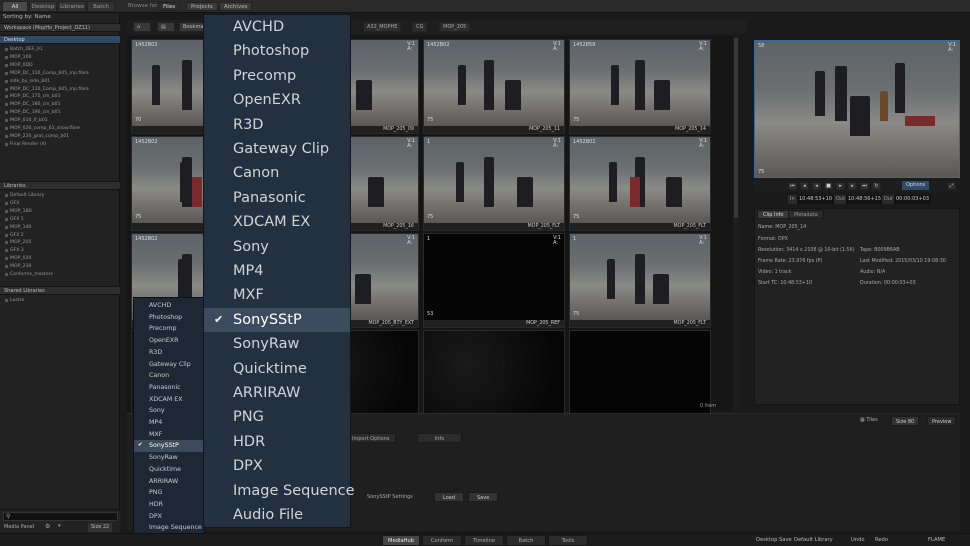 Image resolution: width=970 pixels, height=546 pixels. What do you see at coordinates (170, 482) in the screenshot?
I see `format-option-small: ARRIRAW` at bounding box center [170, 482].